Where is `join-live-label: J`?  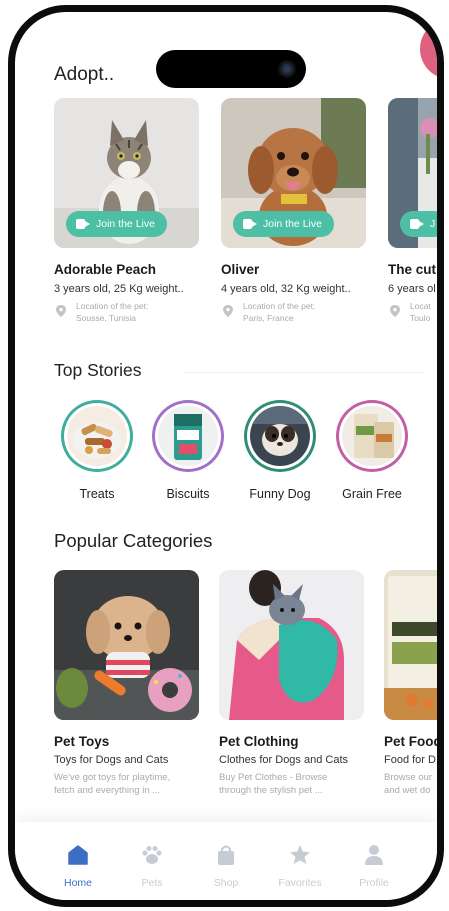
join-live-label: J is located at coordinates (433, 224).